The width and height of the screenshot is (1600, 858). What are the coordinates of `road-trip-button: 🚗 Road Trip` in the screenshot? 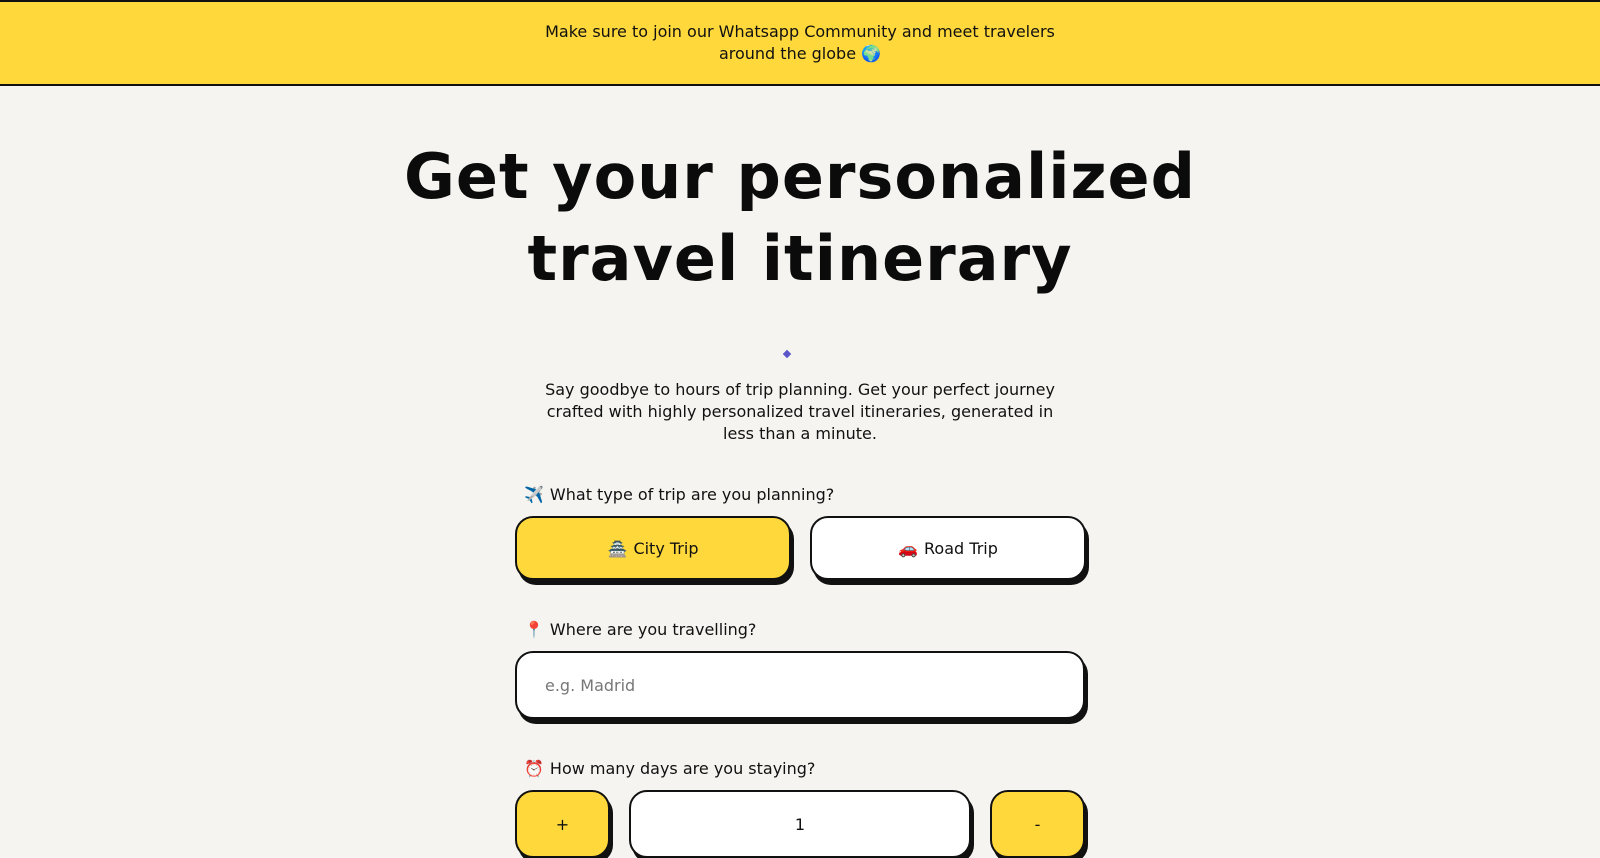 It's located at (948, 548).